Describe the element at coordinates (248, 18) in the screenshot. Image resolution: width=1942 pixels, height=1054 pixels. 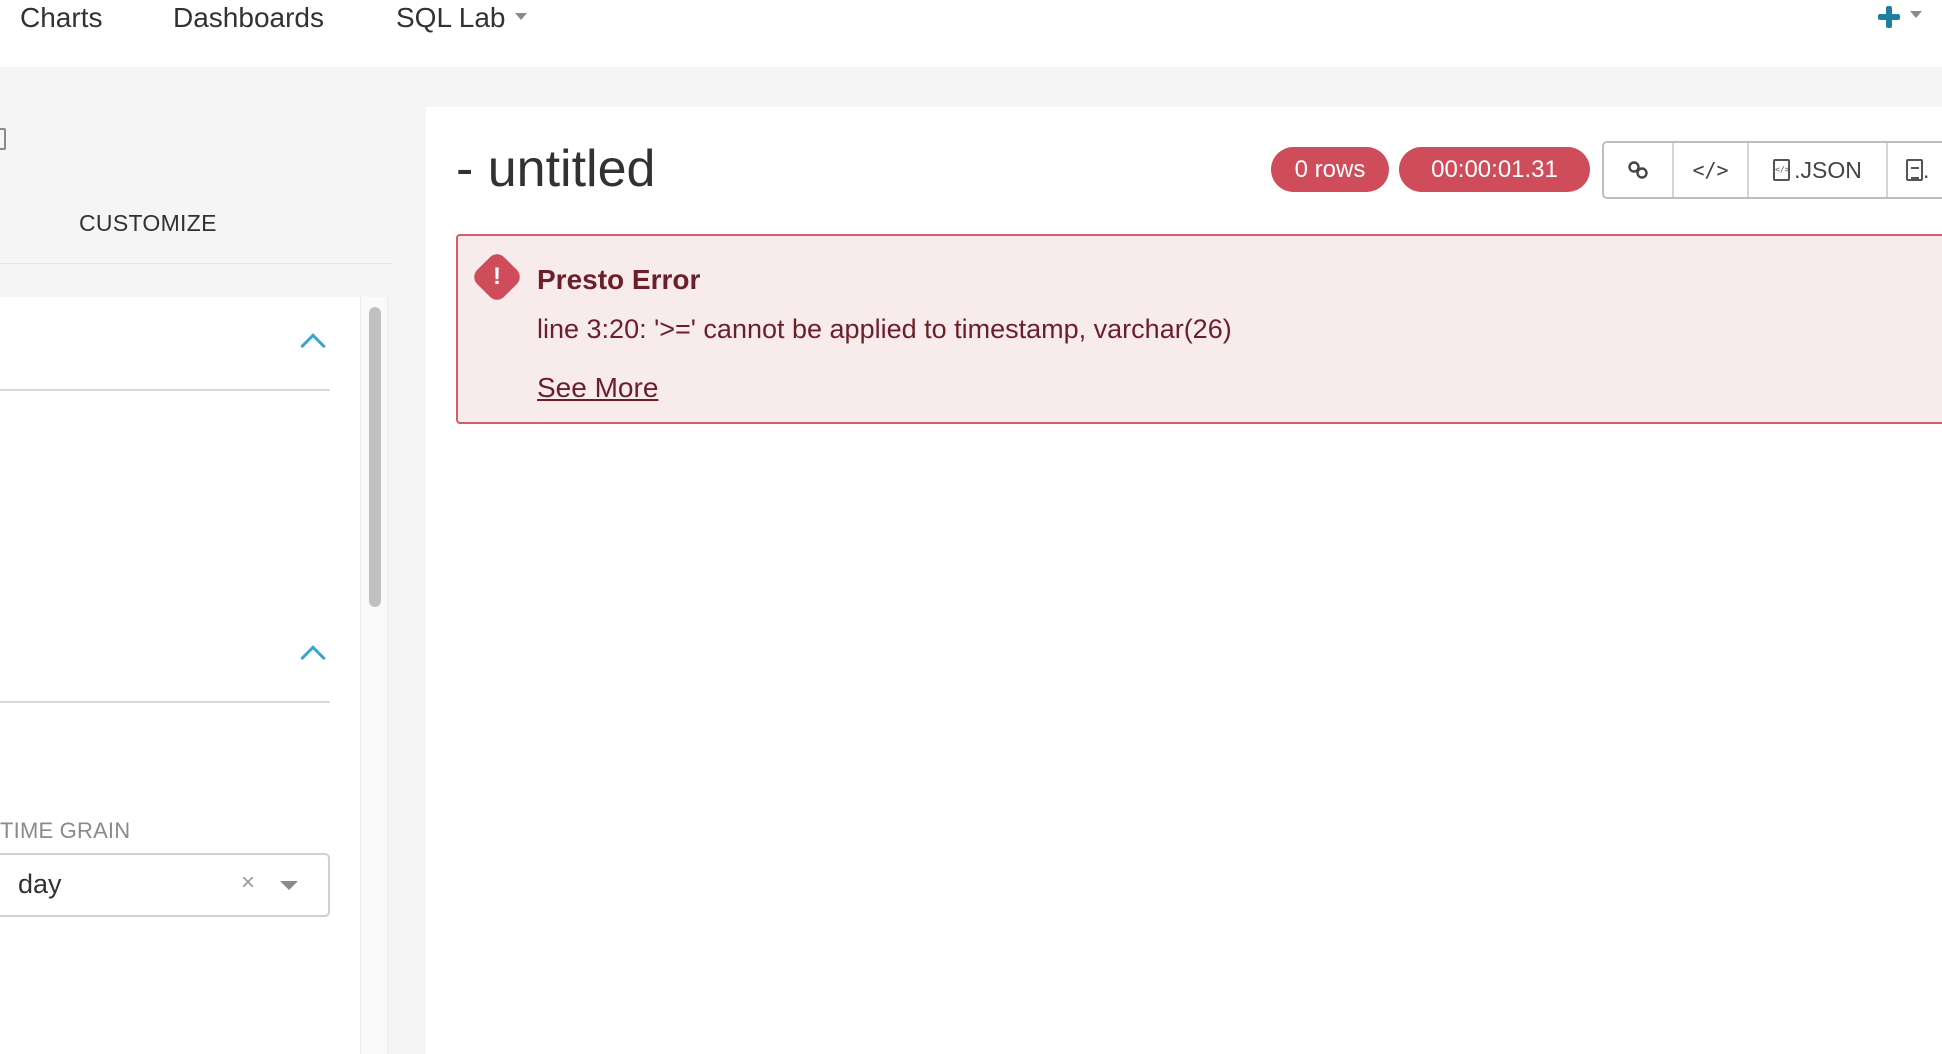
I see `nav-dashboards: Dashboards` at that location.